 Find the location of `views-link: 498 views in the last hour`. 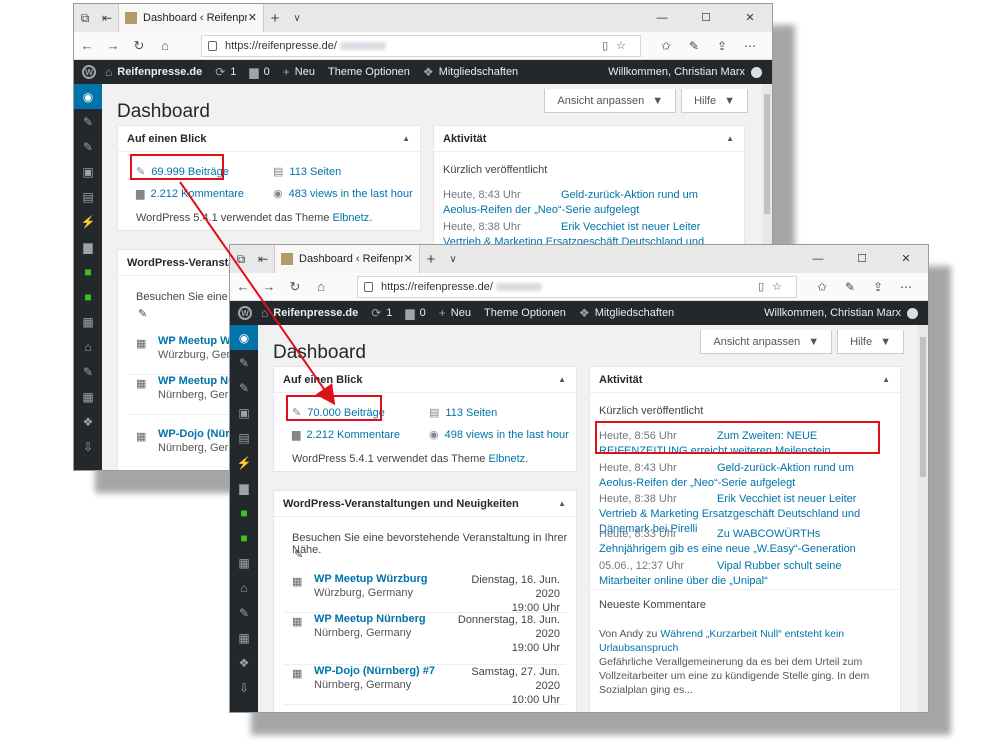

views-link: 498 views in the last hour is located at coordinates (507, 435).